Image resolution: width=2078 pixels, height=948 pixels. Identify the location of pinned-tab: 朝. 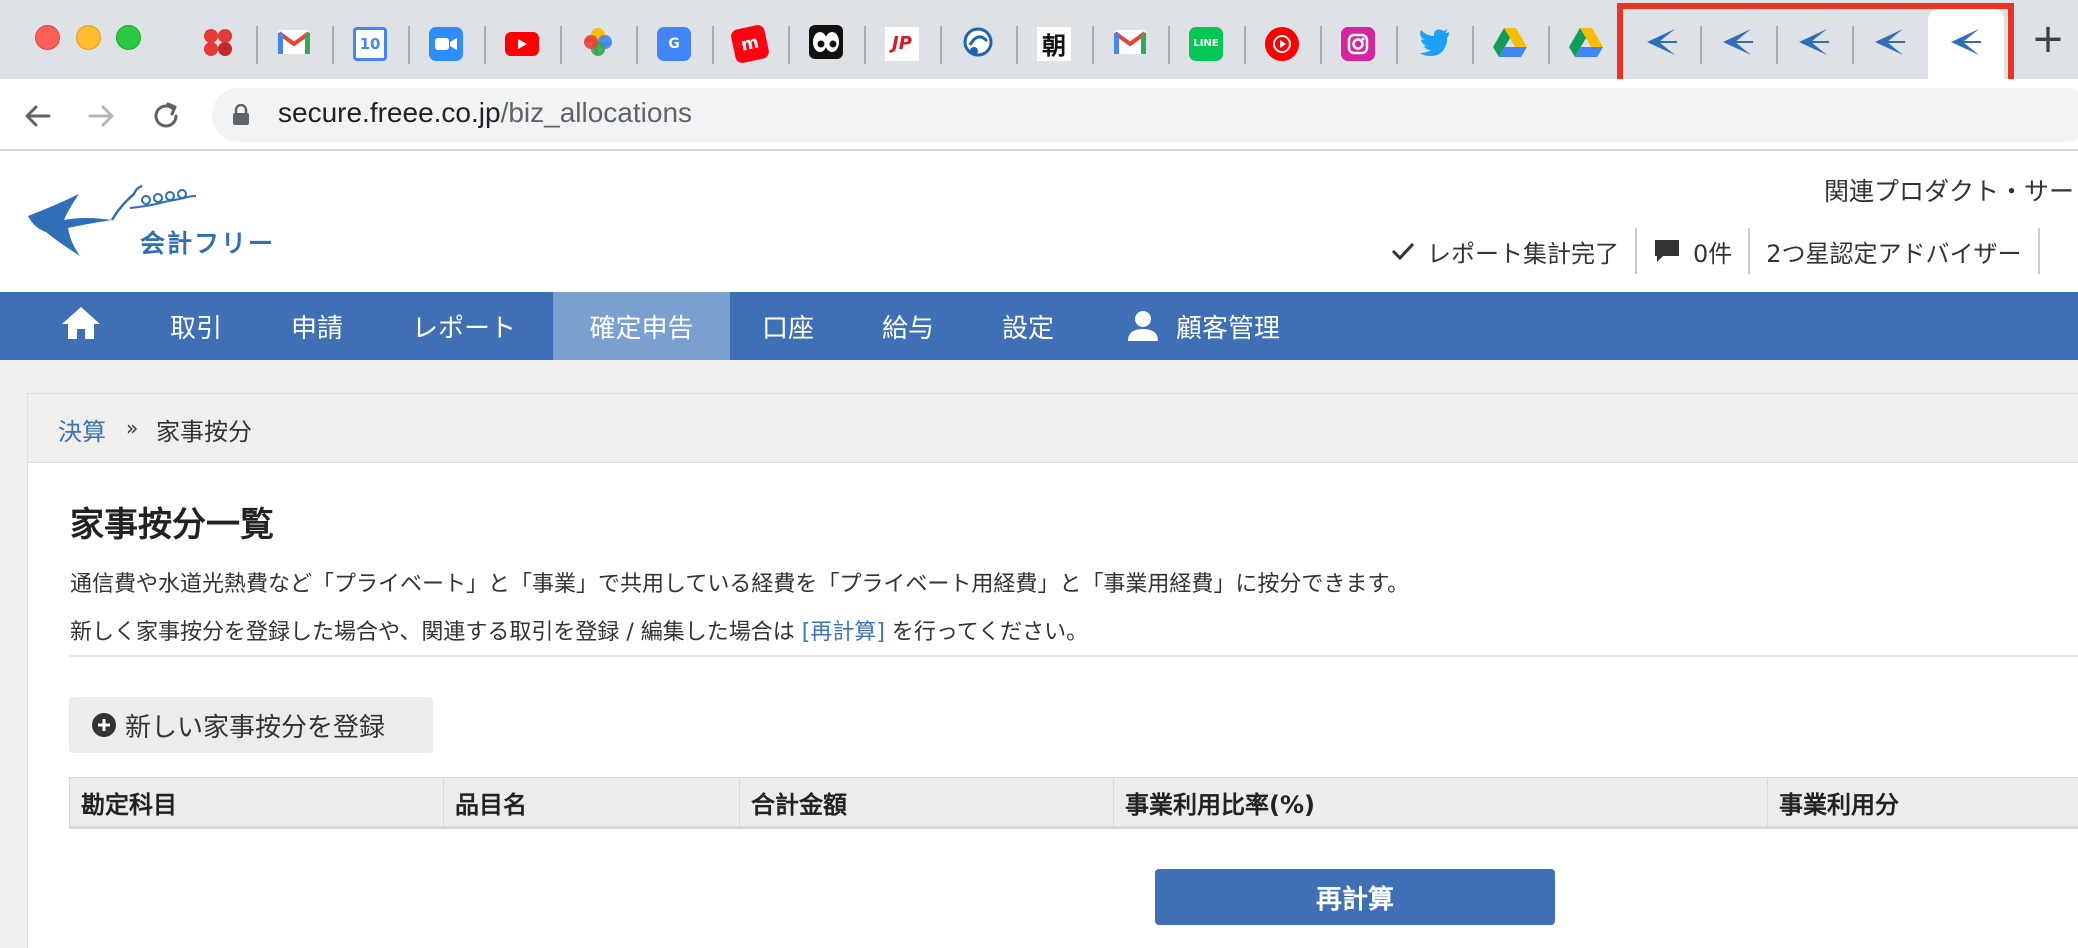
(1054, 43).